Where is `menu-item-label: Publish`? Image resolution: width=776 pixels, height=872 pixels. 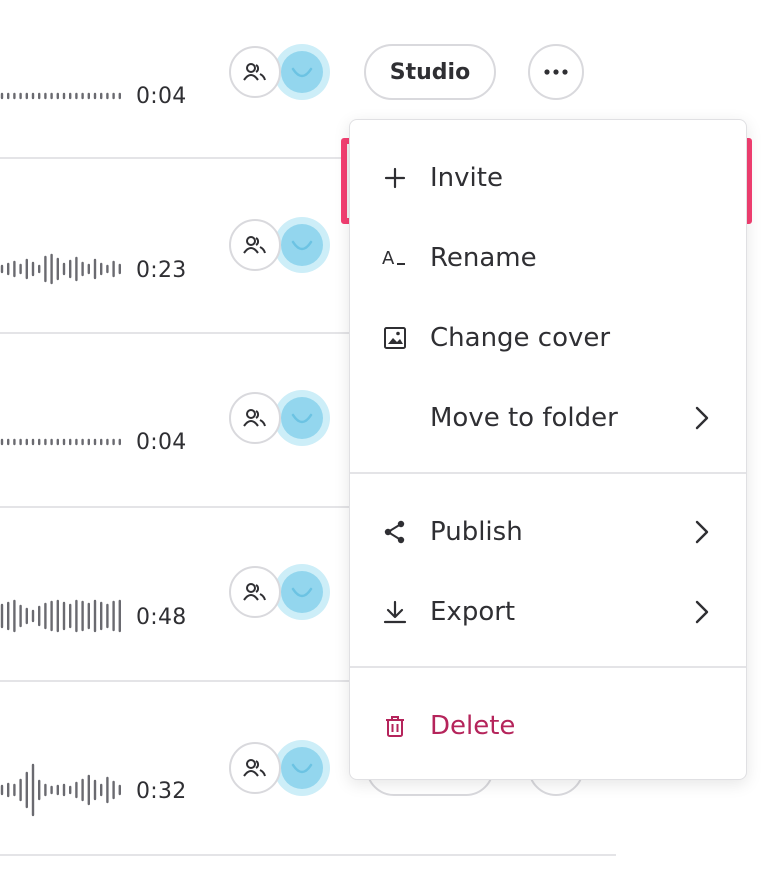
menu-item-label: Publish is located at coordinates (476, 532).